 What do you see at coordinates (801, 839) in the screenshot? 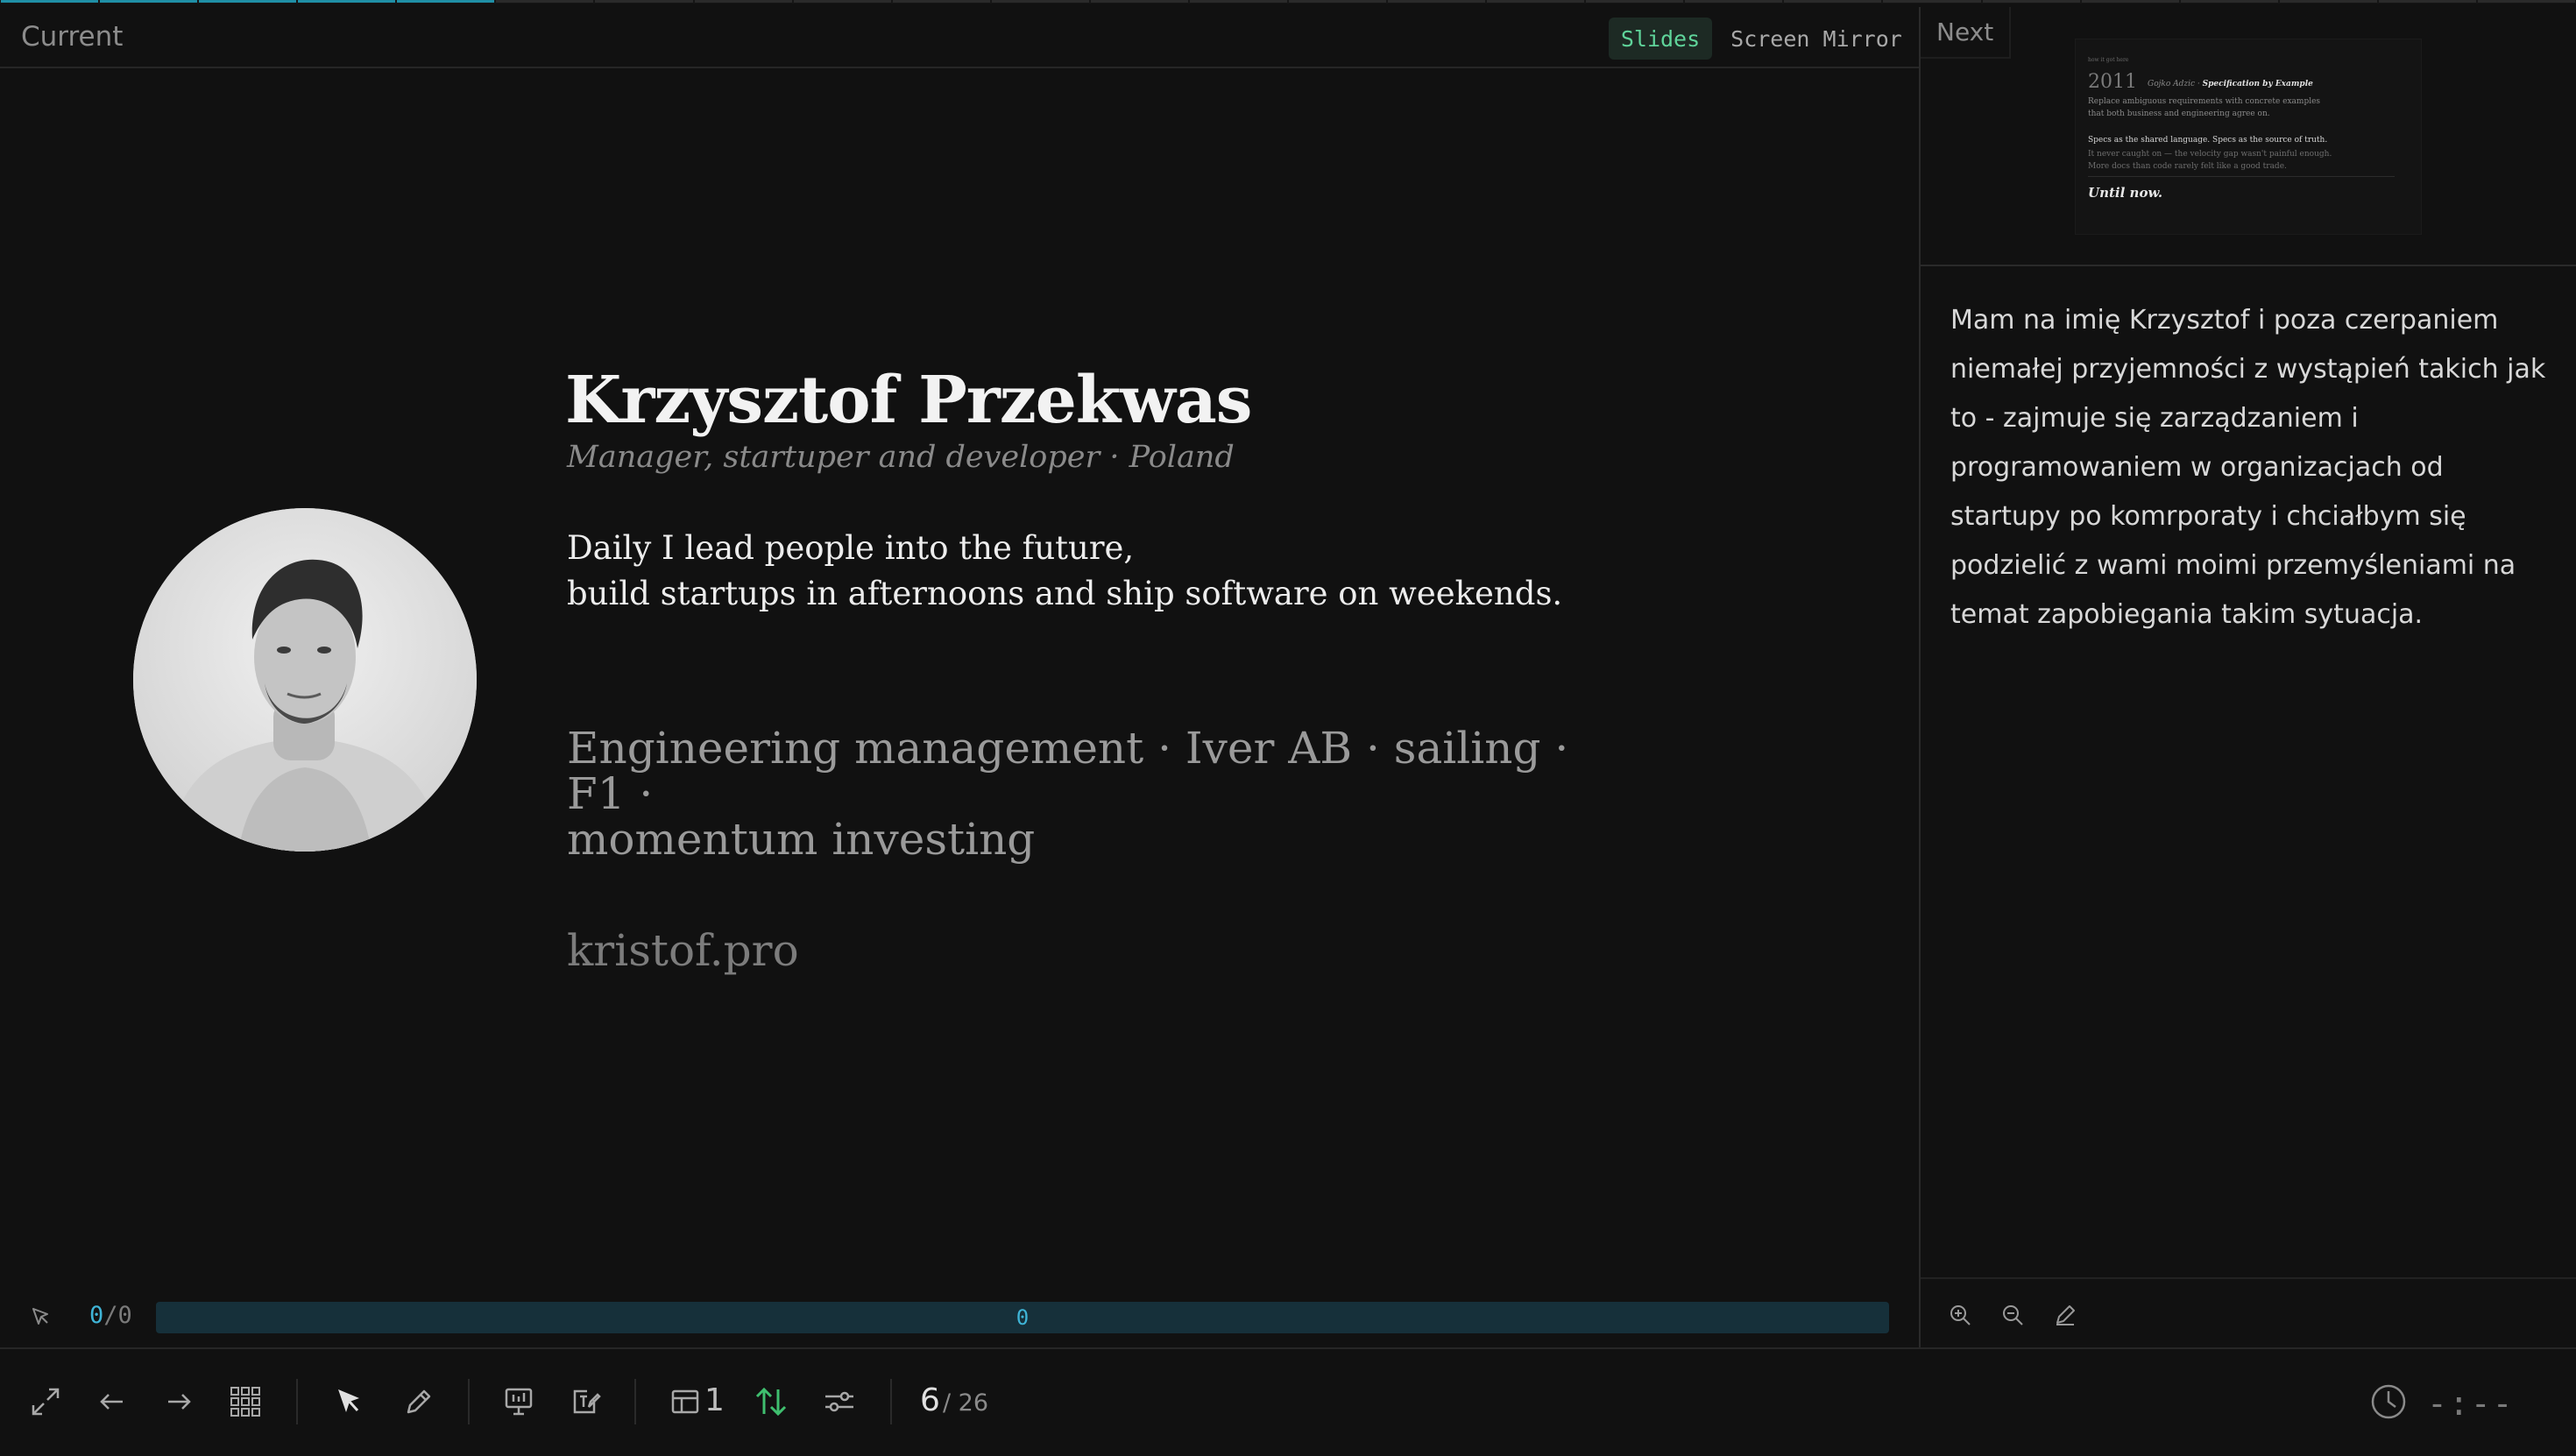
I see `interests-line-2: momentum investing` at bounding box center [801, 839].